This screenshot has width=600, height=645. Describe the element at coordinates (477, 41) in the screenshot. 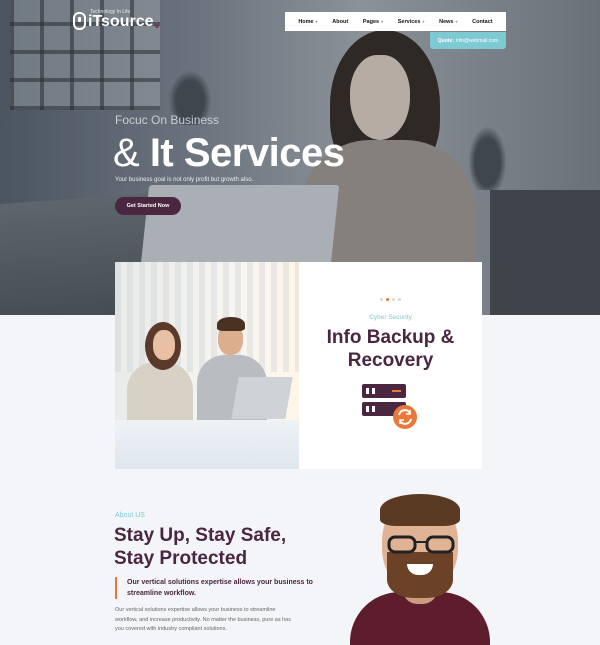

I see `quote-email: info@webmail.com` at that location.